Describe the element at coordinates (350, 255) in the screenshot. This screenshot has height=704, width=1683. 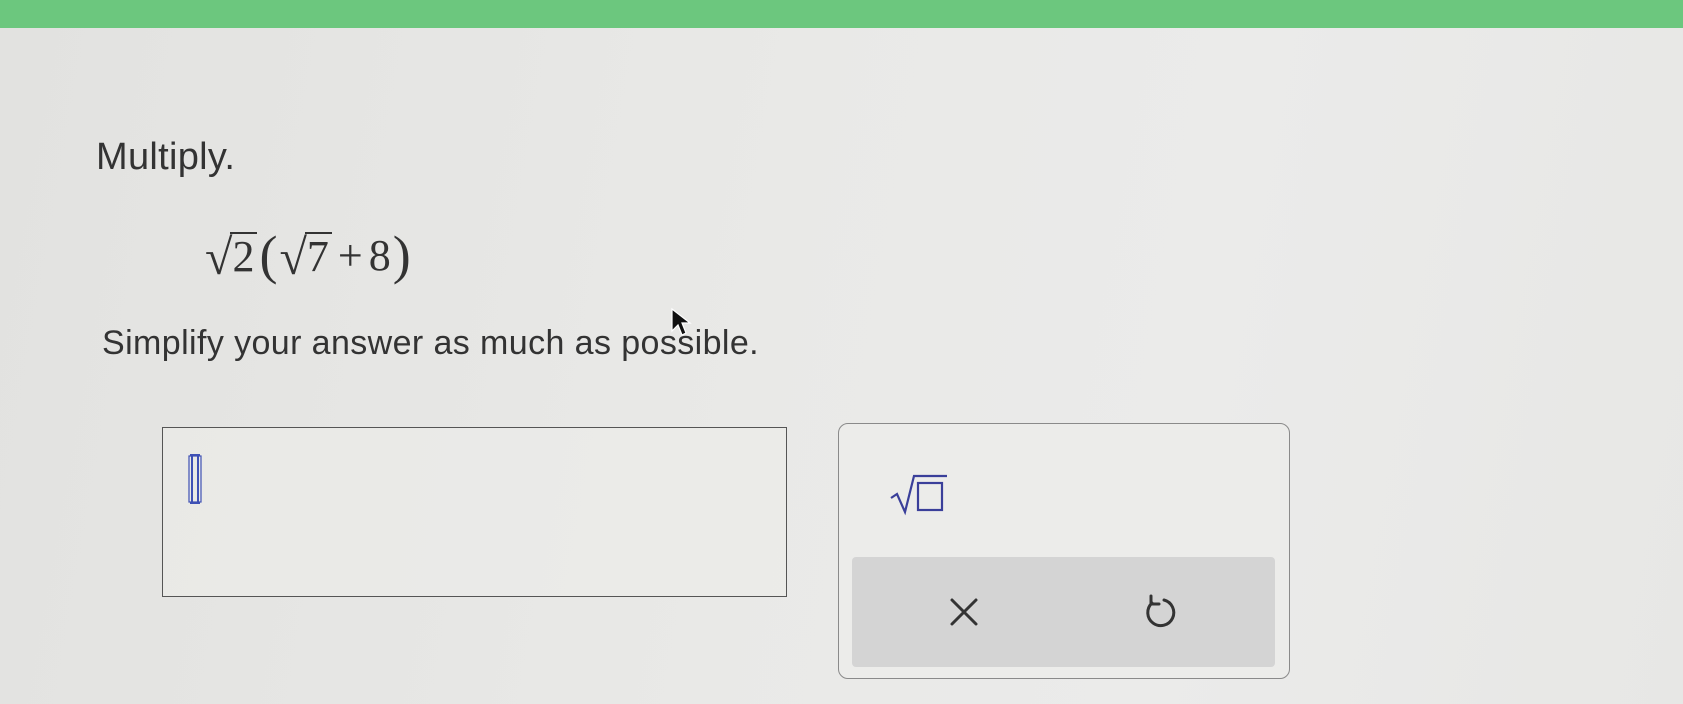
I see `plus-operator: +` at that location.